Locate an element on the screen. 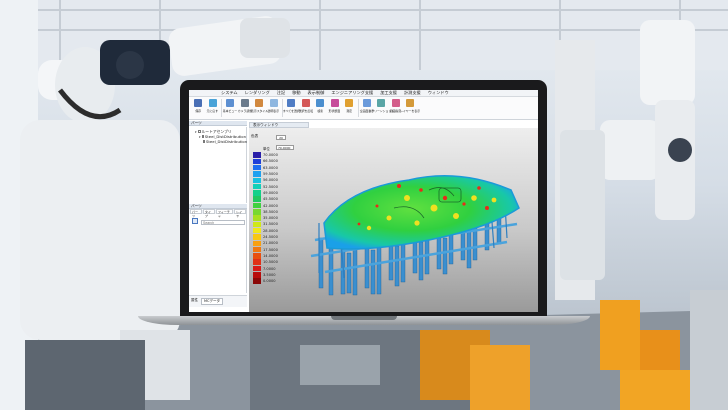  ribbon-button: 表示スタイル is located at coordinates (259, 108).